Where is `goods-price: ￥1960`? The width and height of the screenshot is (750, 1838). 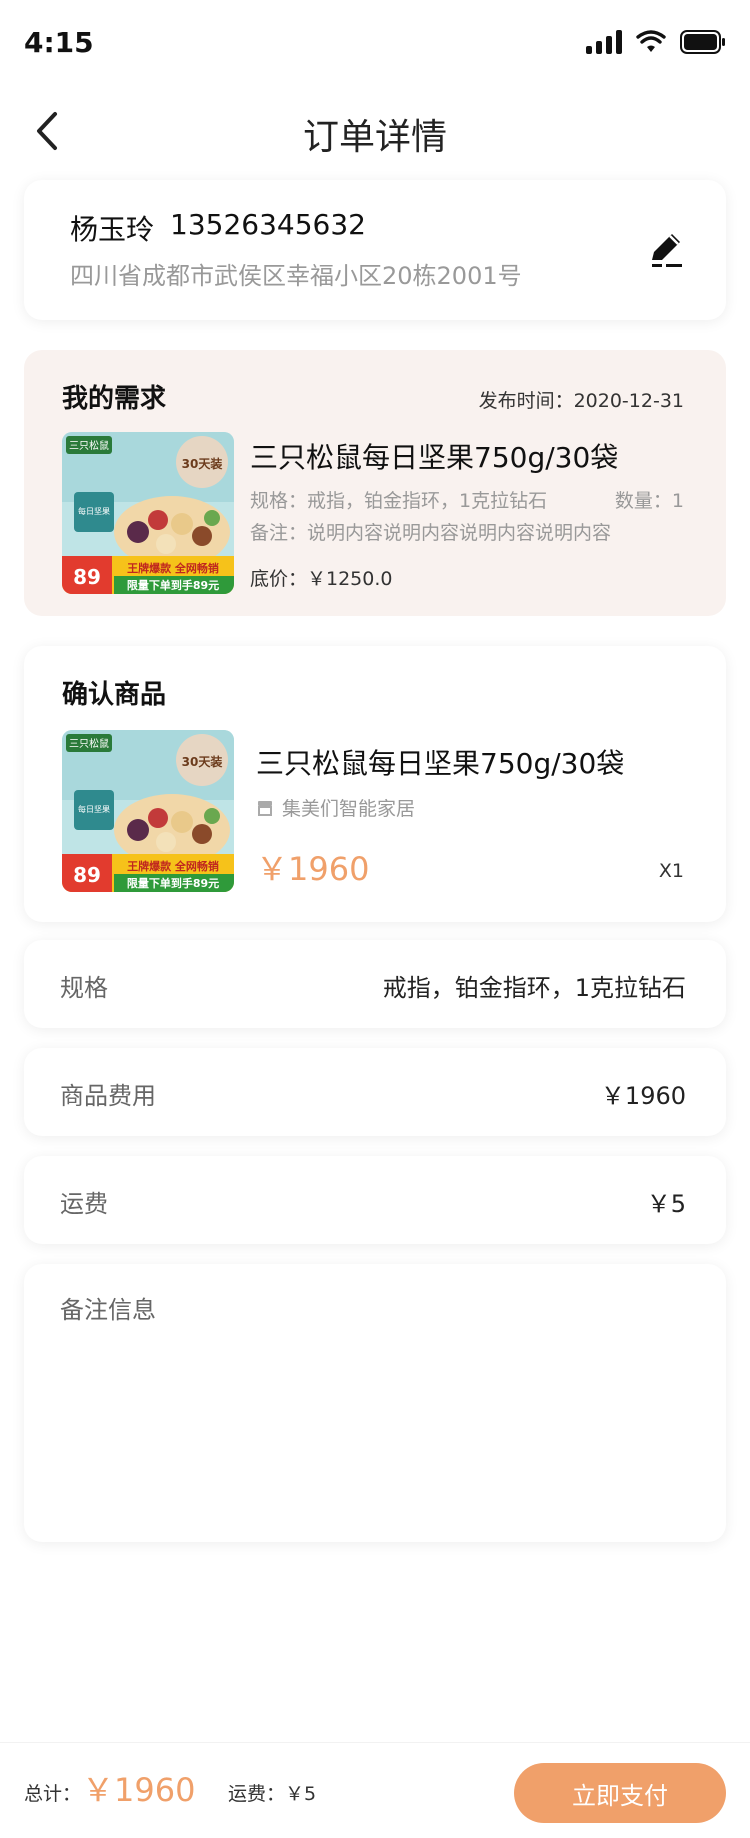
goods-price: ￥1960 is located at coordinates (313, 869).